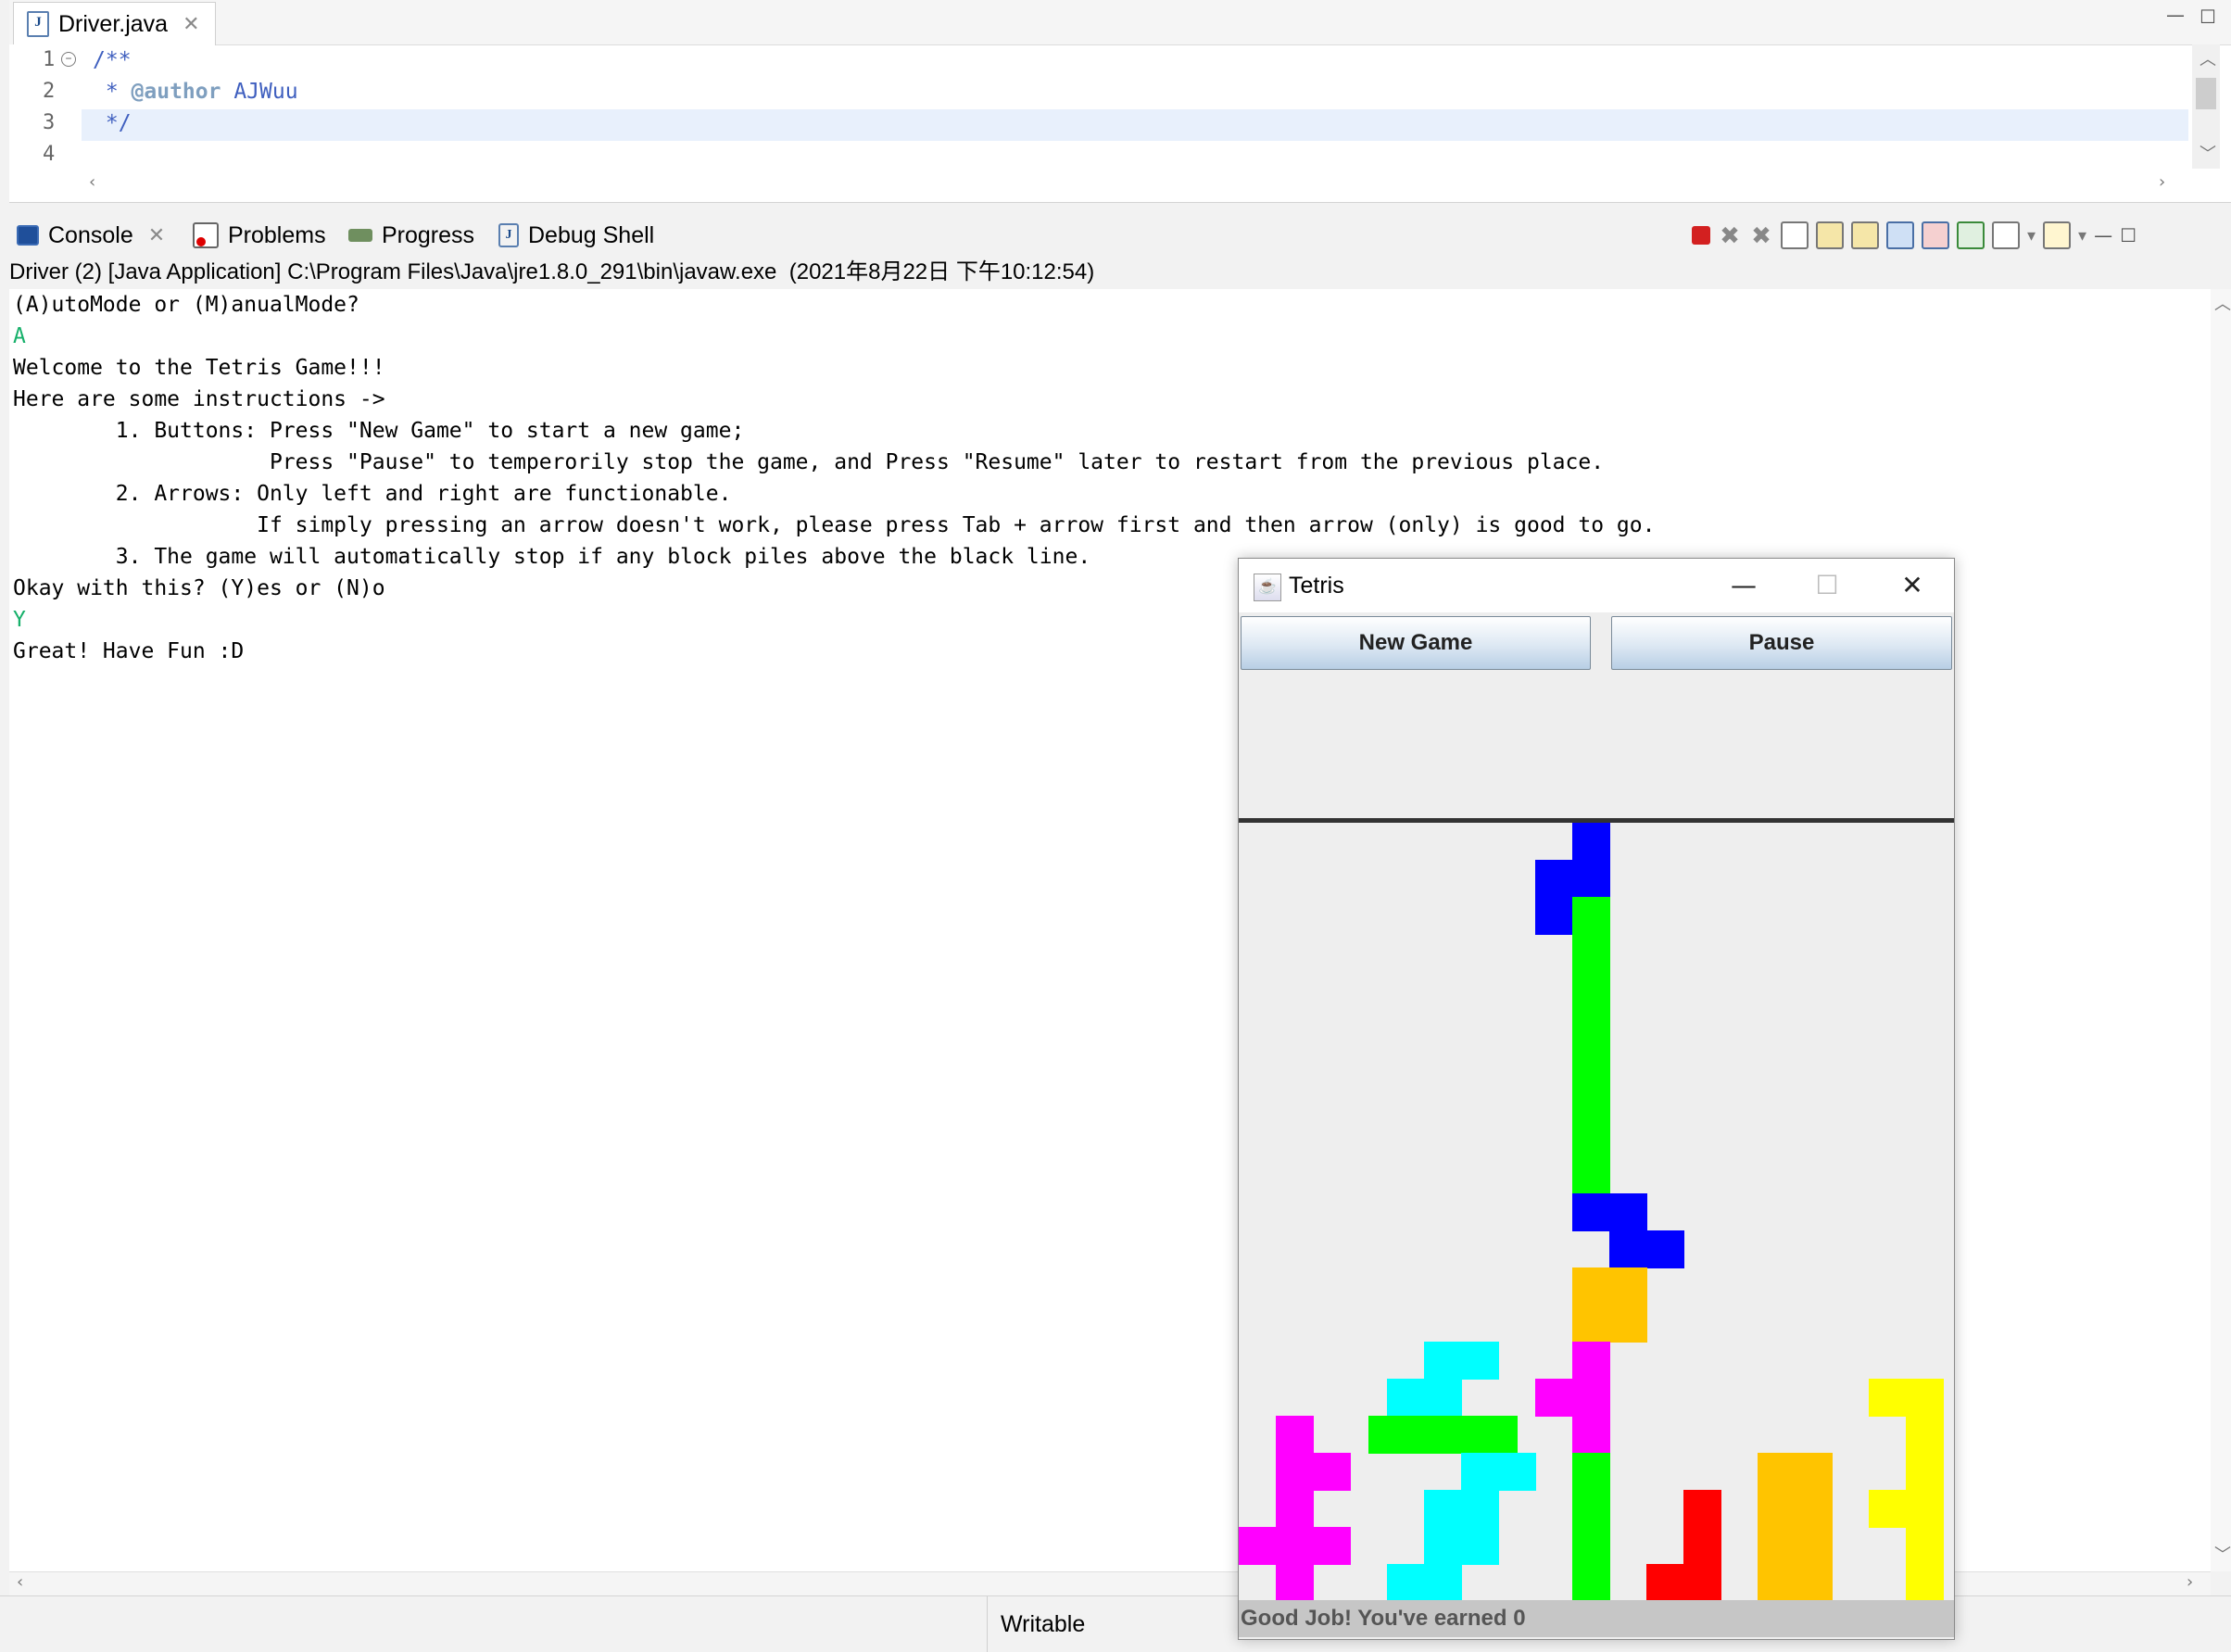 The image size is (2231, 1652). What do you see at coordinates (1267, 588) in the screenshot?
I see `java-cup-icon: ☕` at bounding box center [1267, 588].